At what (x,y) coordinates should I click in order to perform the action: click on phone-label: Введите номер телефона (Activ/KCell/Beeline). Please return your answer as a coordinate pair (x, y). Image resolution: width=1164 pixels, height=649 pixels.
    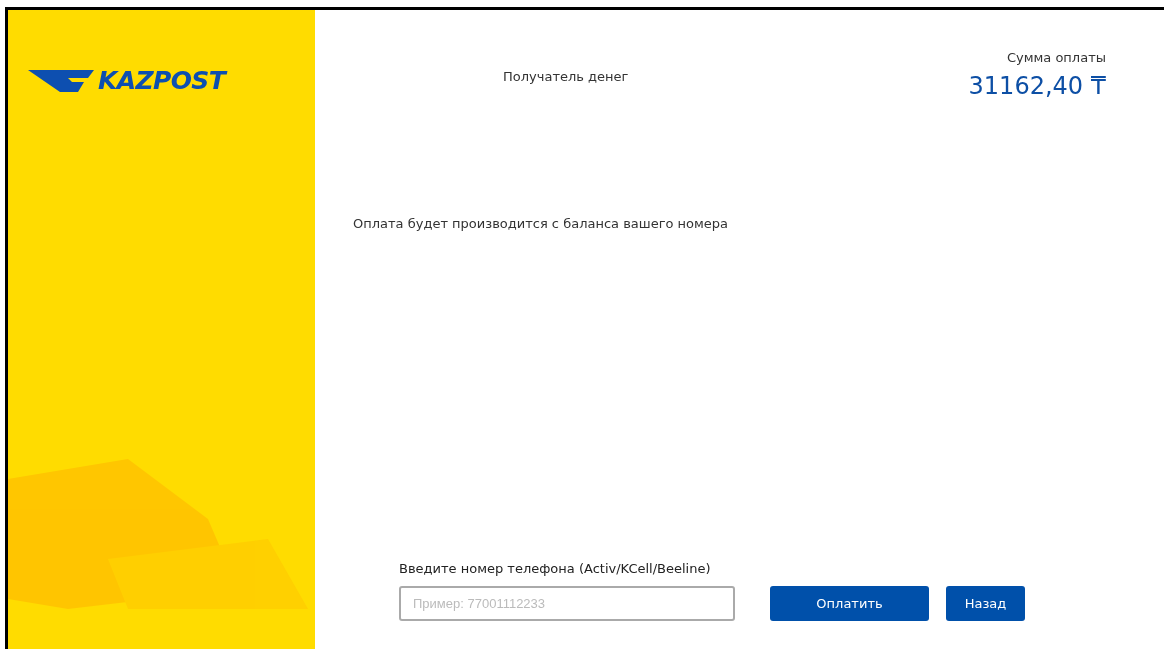
    Looking at the image, I should click on (555, 568).